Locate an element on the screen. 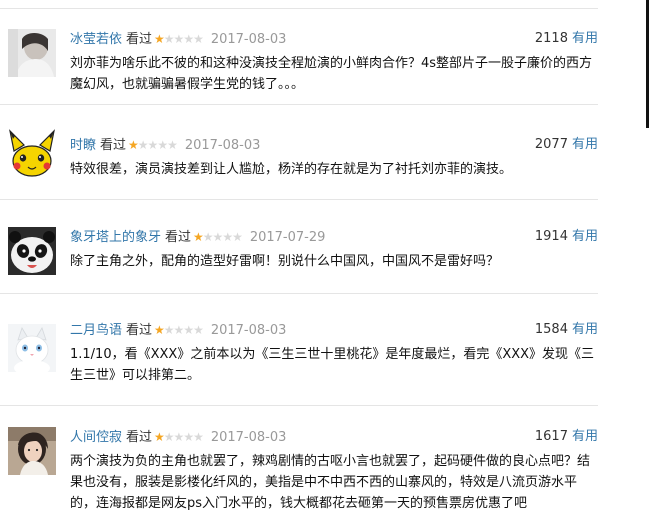 The height and width of the screenshot is (526, 649). vote-count: 1617 is located at coordinates (551, 436).